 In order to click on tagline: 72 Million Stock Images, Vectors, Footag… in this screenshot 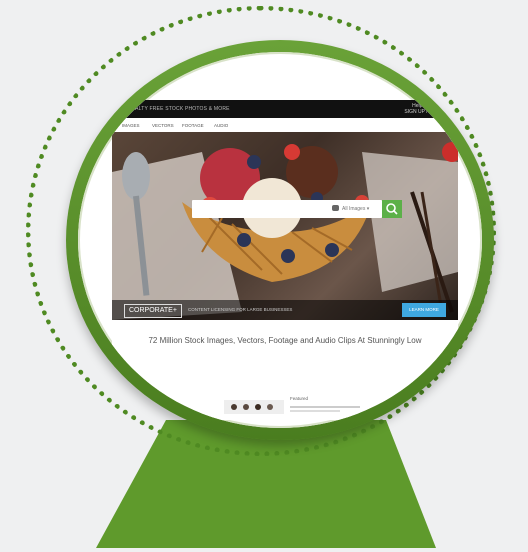, I will do `click(285, 340)`.